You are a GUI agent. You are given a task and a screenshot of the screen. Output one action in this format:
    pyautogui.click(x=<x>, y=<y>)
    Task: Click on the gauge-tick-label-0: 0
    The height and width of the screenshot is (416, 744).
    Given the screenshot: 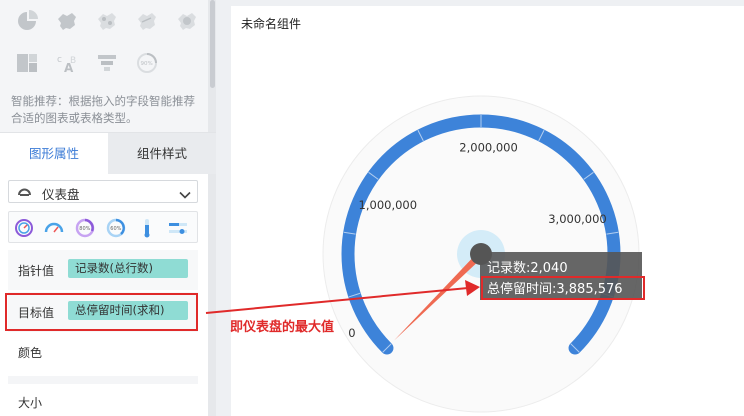 What is the action you would take?
    pyautogui.click(x=351, y=333)
    